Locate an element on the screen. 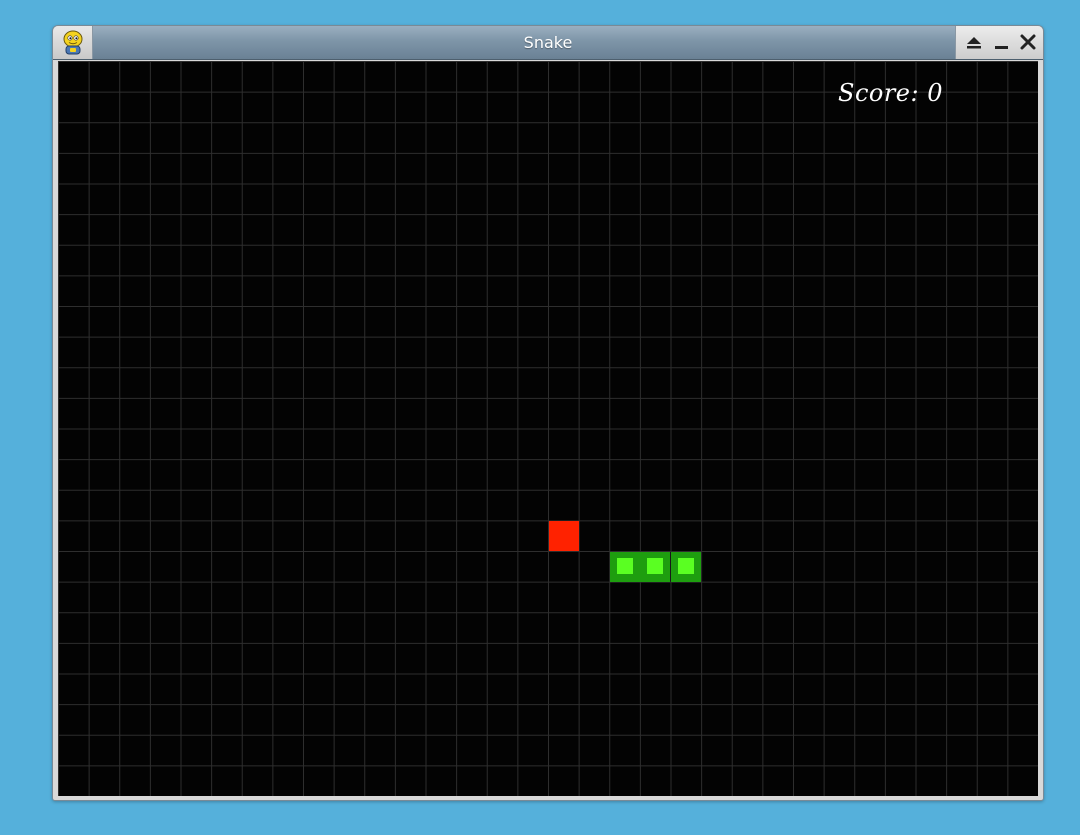 This screenshot has height=835, width=1080. score-label: Score: 0 is located at coordinates (890, 93).